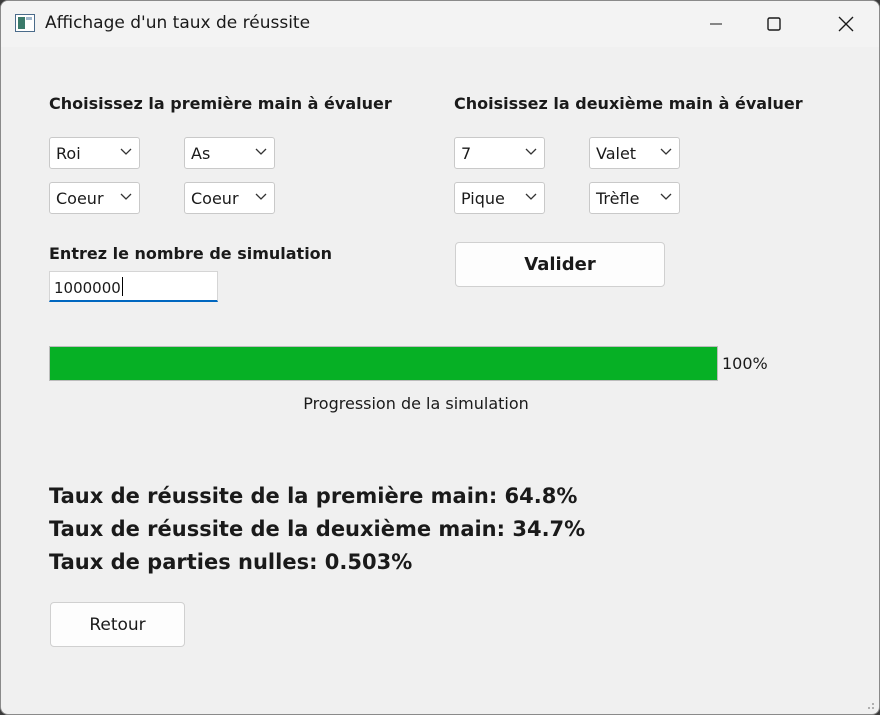  What do you see at coordinates (178, 23) in the screenshot?
I see `window-title: Affichage d'un taux de réussite` at bounding box center [178, 23].